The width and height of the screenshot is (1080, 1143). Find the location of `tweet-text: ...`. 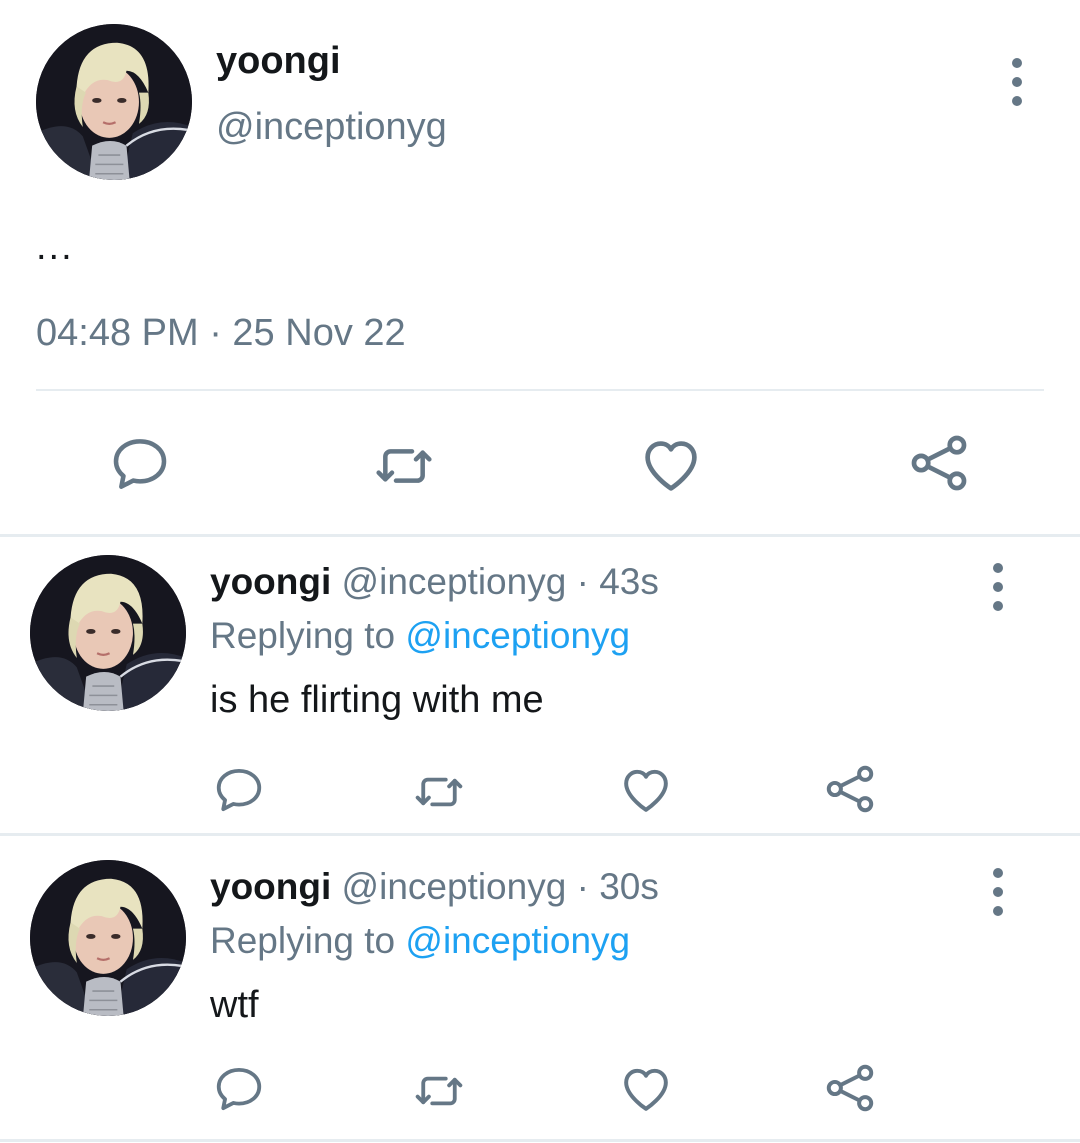

tweet-text: ... is located at coordinates (55, 247).